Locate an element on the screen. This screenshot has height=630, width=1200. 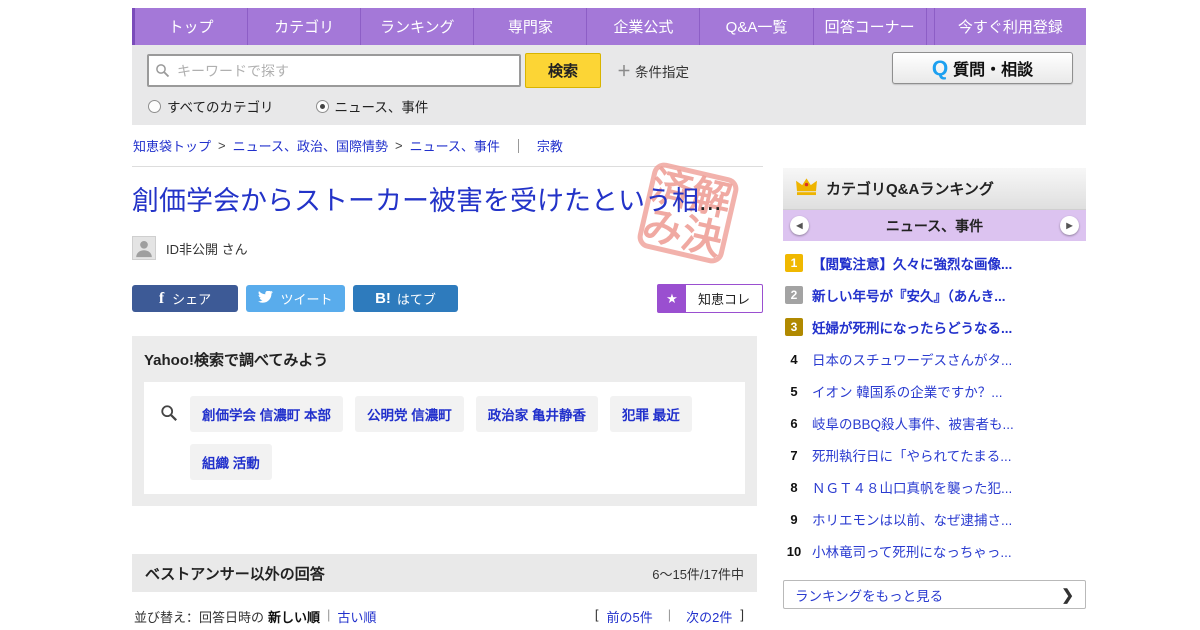
chevron-right-icon: ❯ is located at coordinates (1067, 595).